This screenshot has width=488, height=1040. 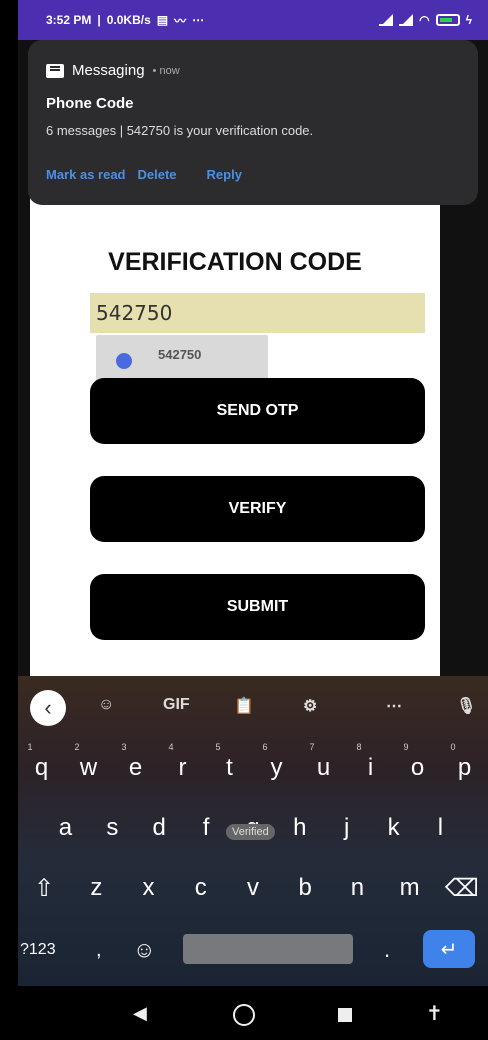 I want to click on page-title: VERIFICATION CODE, so click(x=235, y=262).